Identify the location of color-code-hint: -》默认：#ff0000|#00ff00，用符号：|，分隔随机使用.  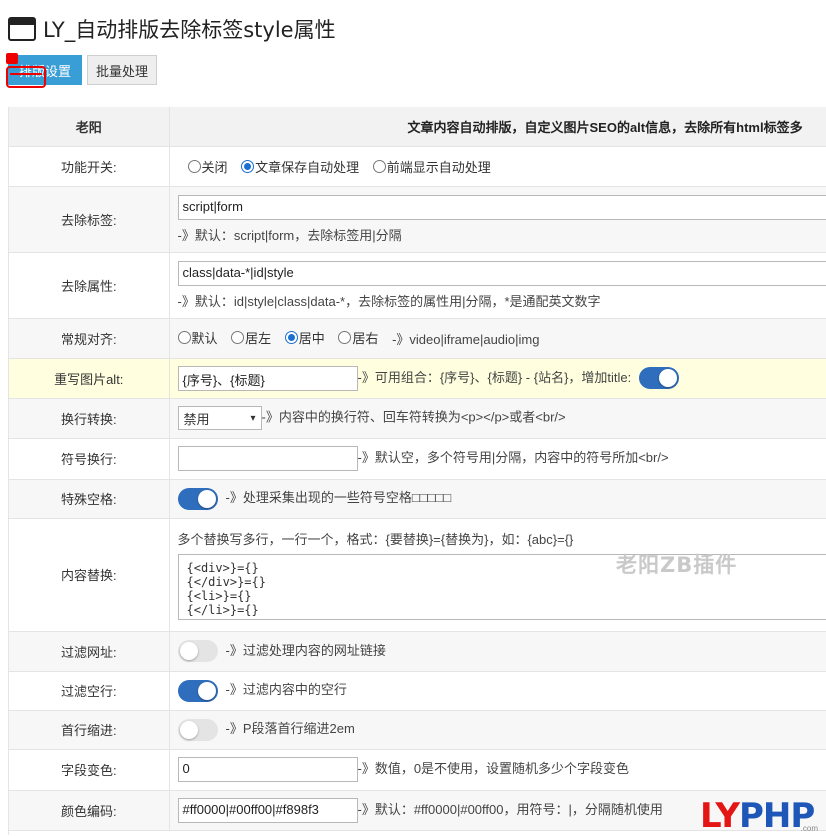
(510, 808).